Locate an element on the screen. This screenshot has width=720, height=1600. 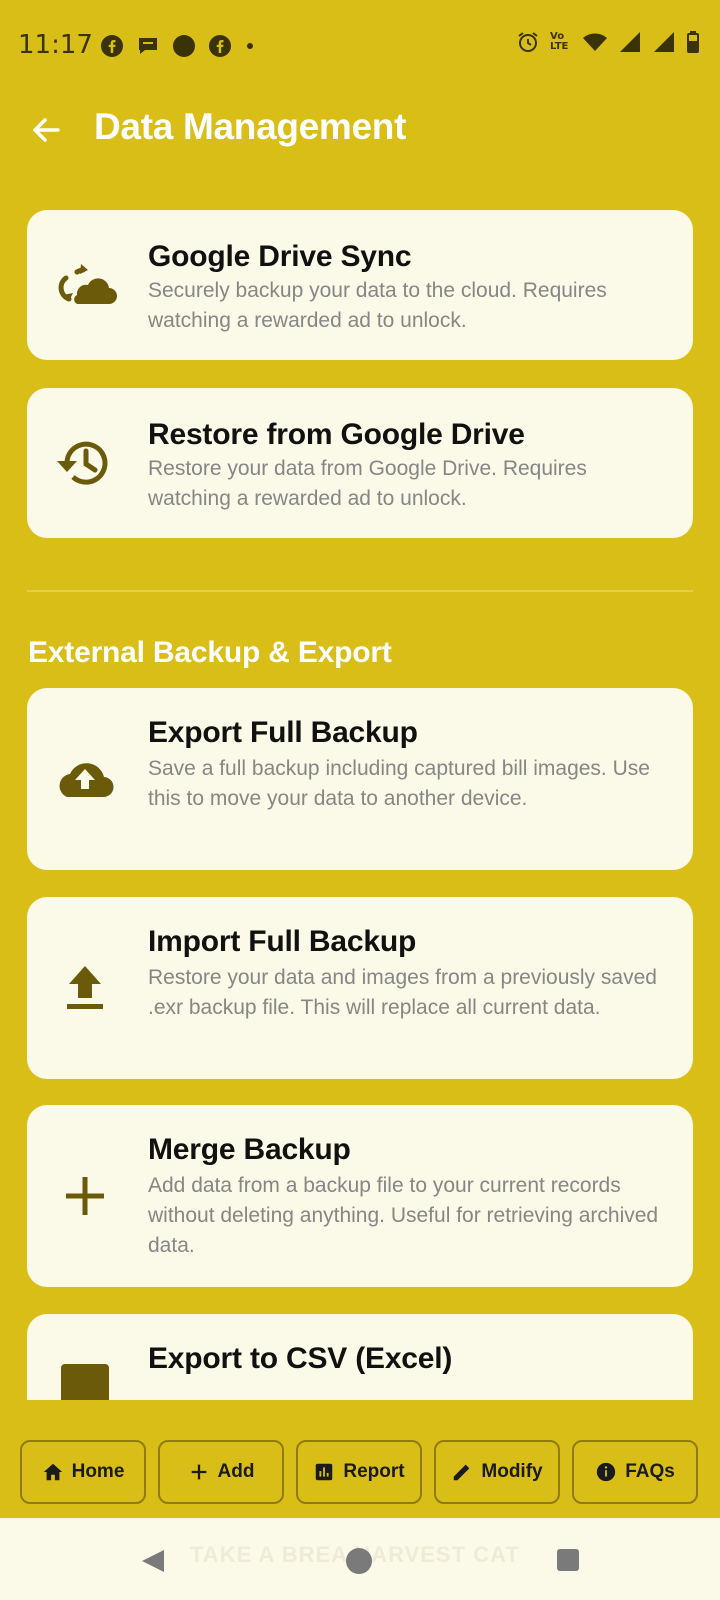
nav-add-button: Add is located at coordinates (221, 1472).